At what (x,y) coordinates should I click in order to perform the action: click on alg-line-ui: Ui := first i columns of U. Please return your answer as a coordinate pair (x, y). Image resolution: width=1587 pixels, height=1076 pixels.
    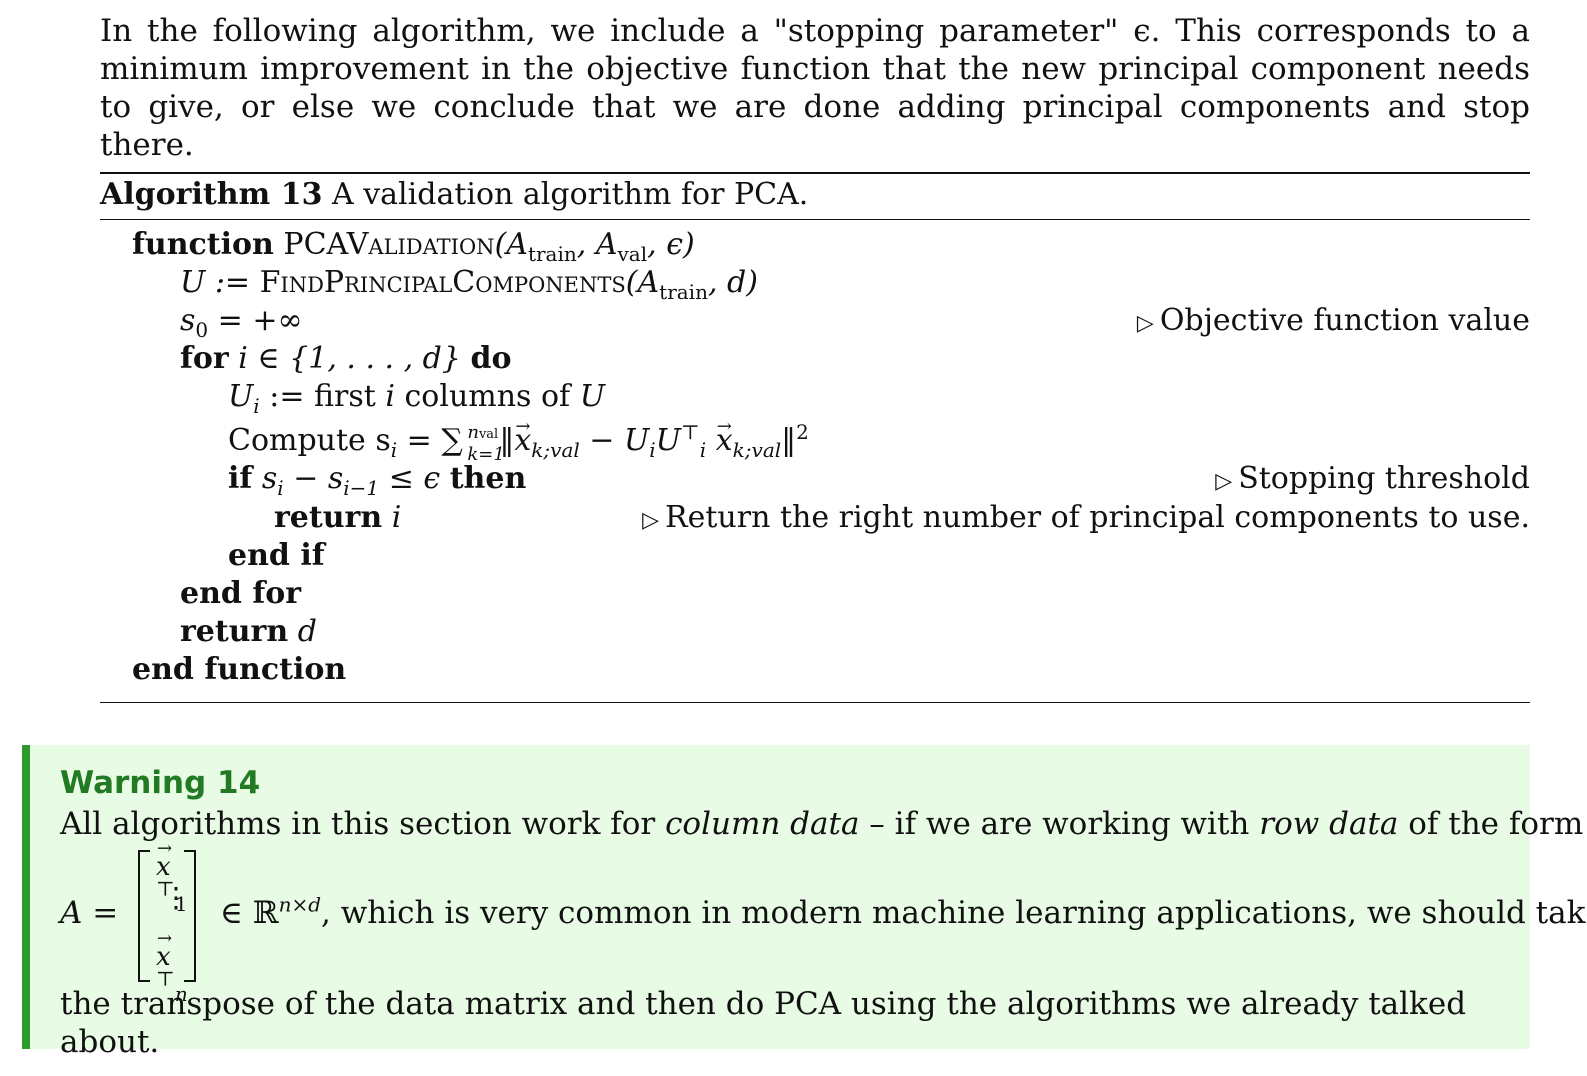
    Looking at the image, I should click on (416, 397).